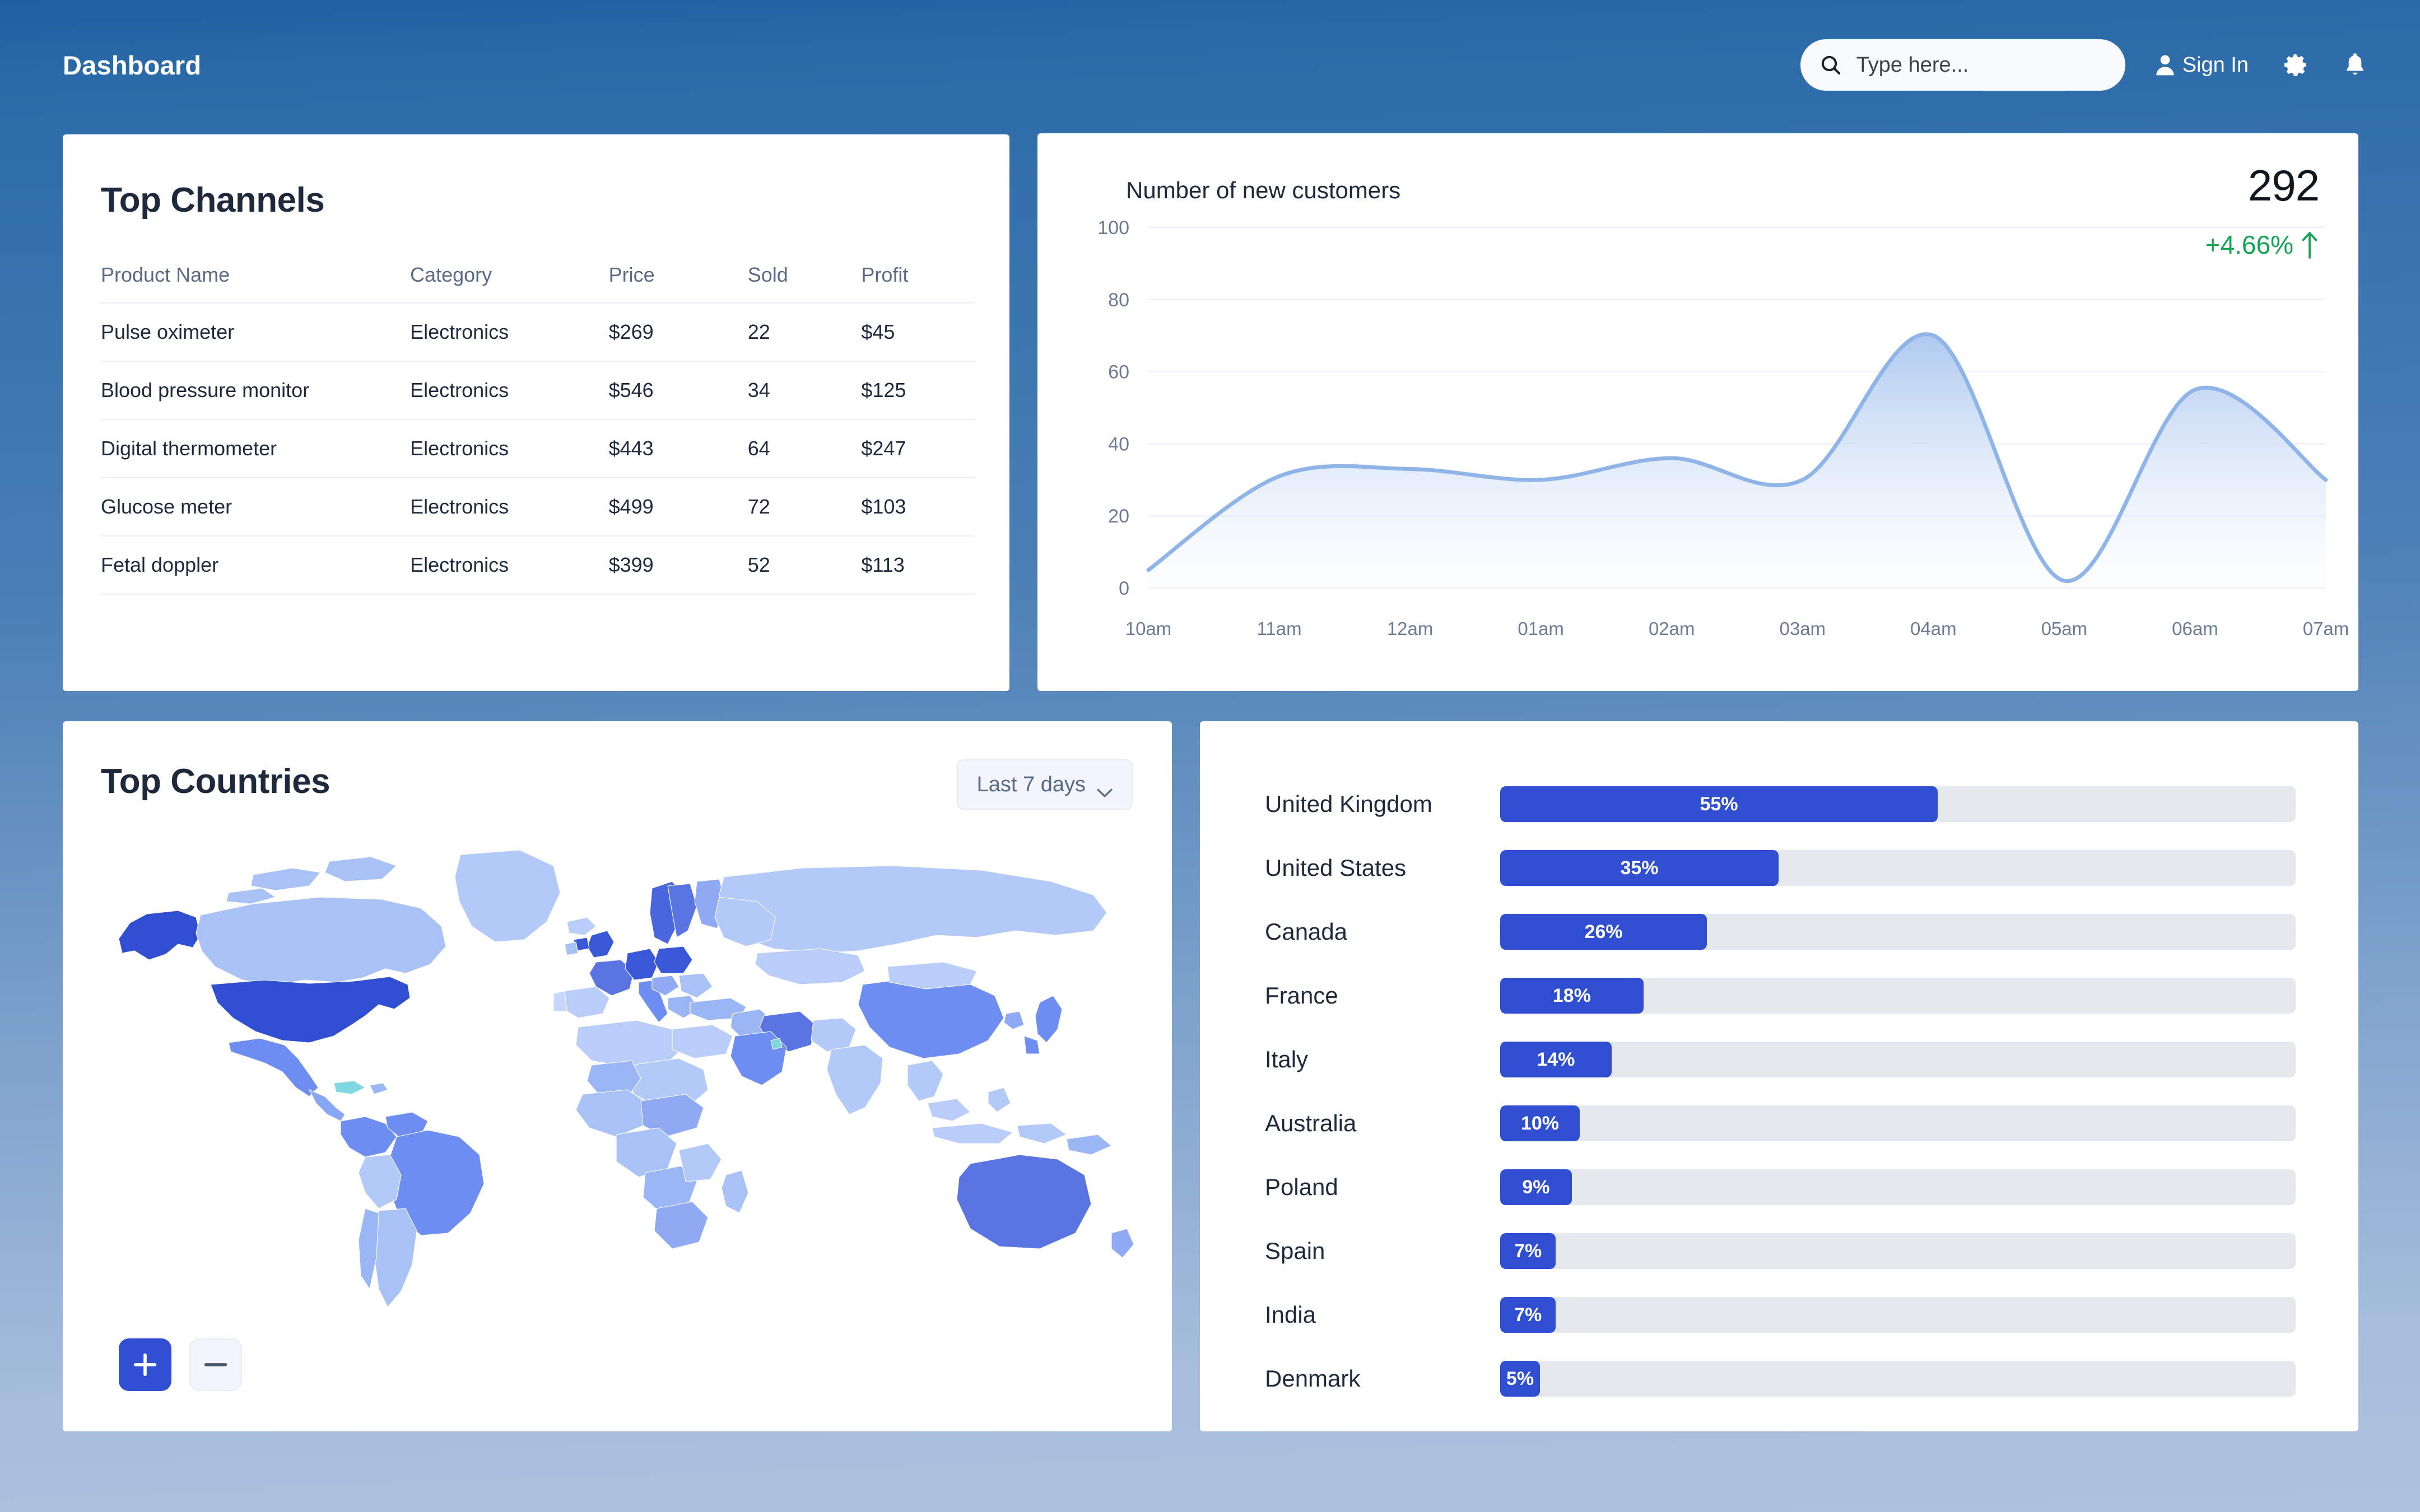 The height and width of the screenshot is (1512, 2420). I want to click on country-bar-fill: 10%, so click(1540, 1123).